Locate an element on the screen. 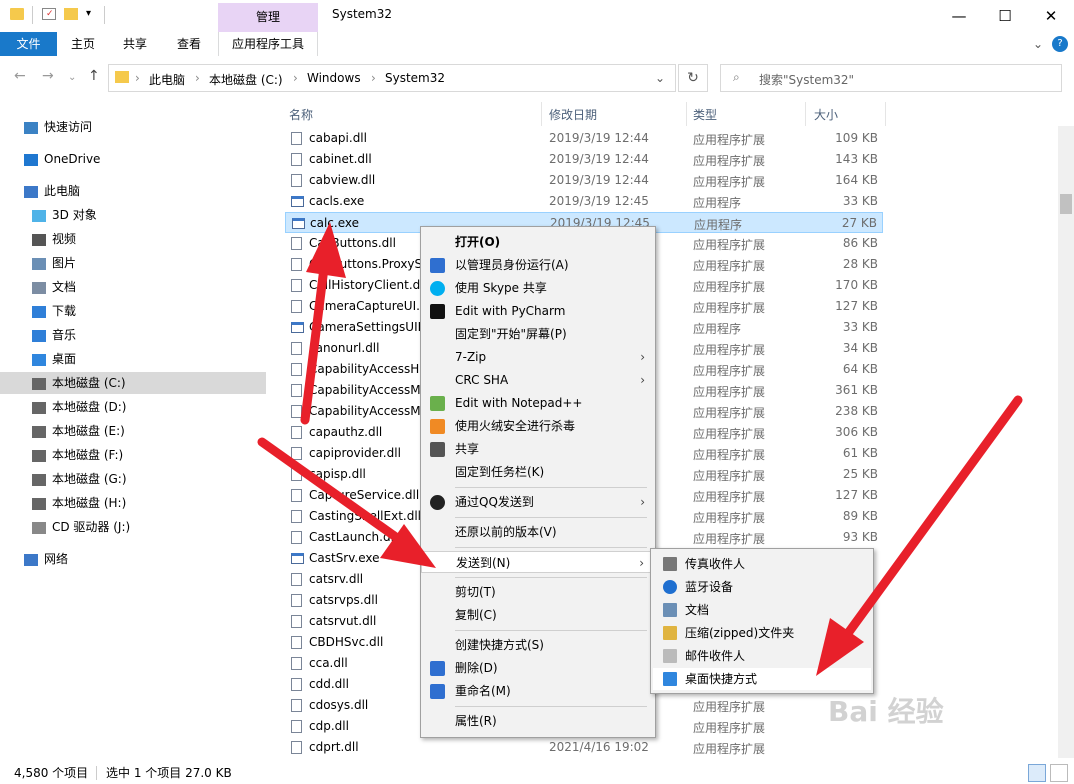  sidebar-item-11: 本地磁盘 (D:) is located at coordinates (133, 407).